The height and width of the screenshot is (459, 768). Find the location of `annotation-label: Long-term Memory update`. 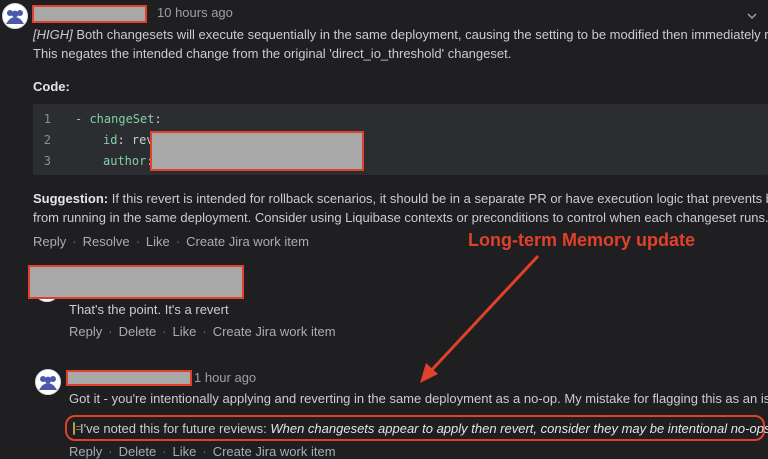

annotation-label: Long-term Memory update is located at coordinates (582, 240).